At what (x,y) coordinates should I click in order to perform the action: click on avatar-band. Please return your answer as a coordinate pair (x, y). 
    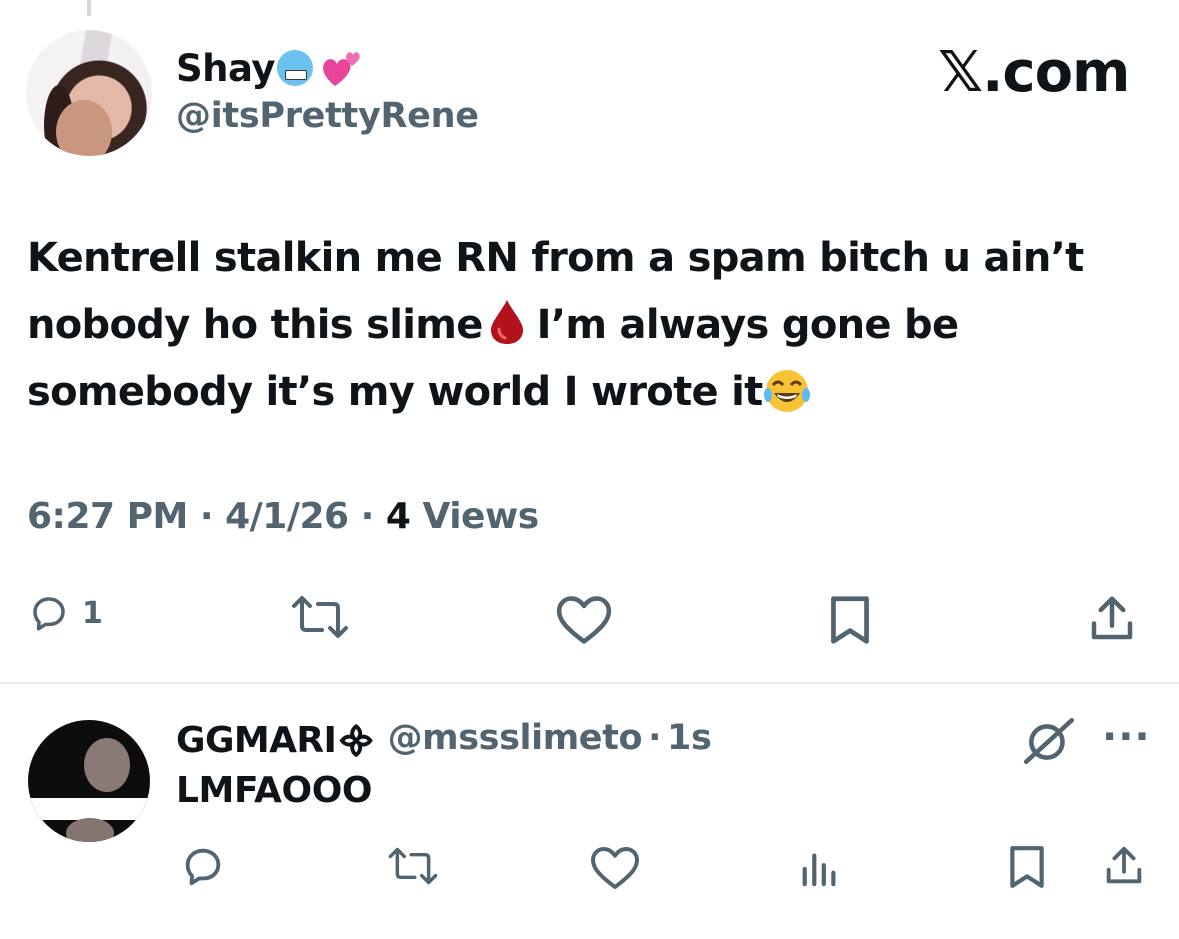
    Looking at the image, I should click on (89, 809).